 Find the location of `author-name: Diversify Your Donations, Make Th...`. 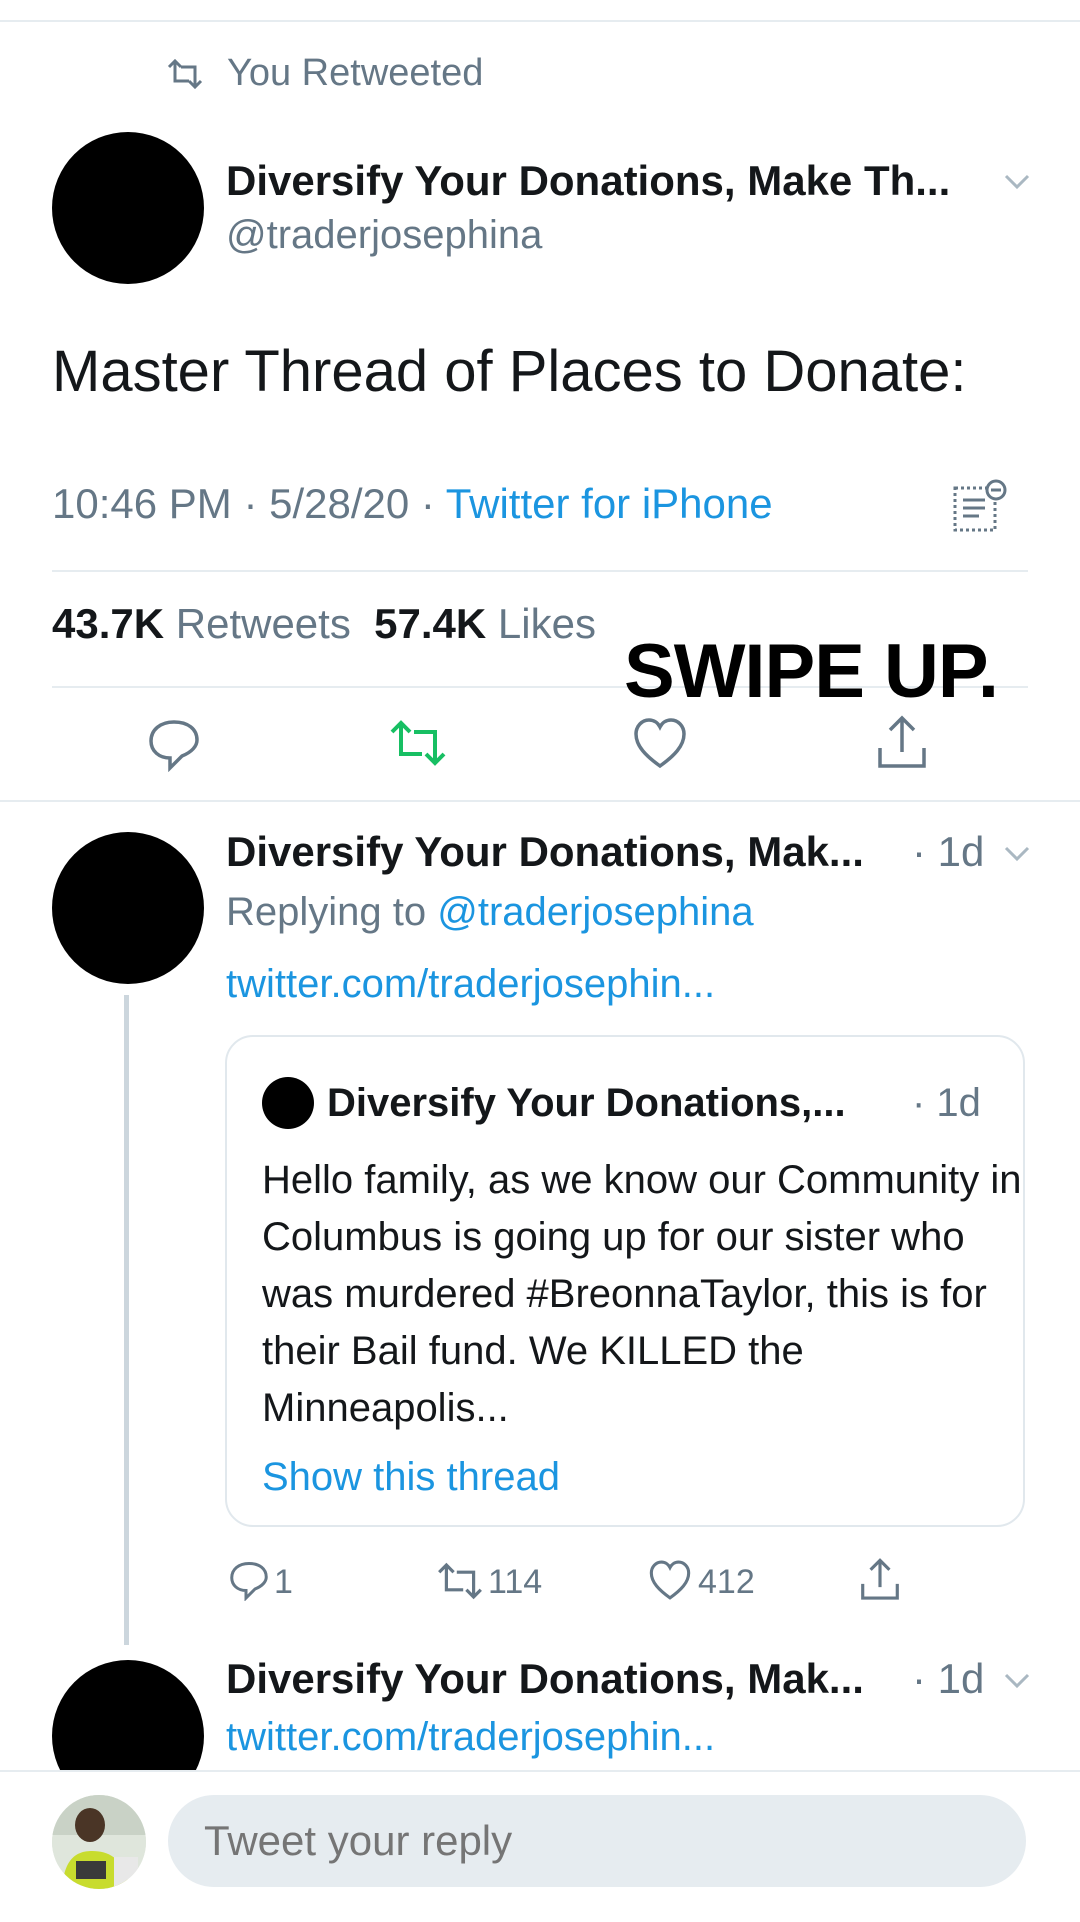

author-name: Diversify Your Donations, Make Th... is located at coordinates (588, 181).